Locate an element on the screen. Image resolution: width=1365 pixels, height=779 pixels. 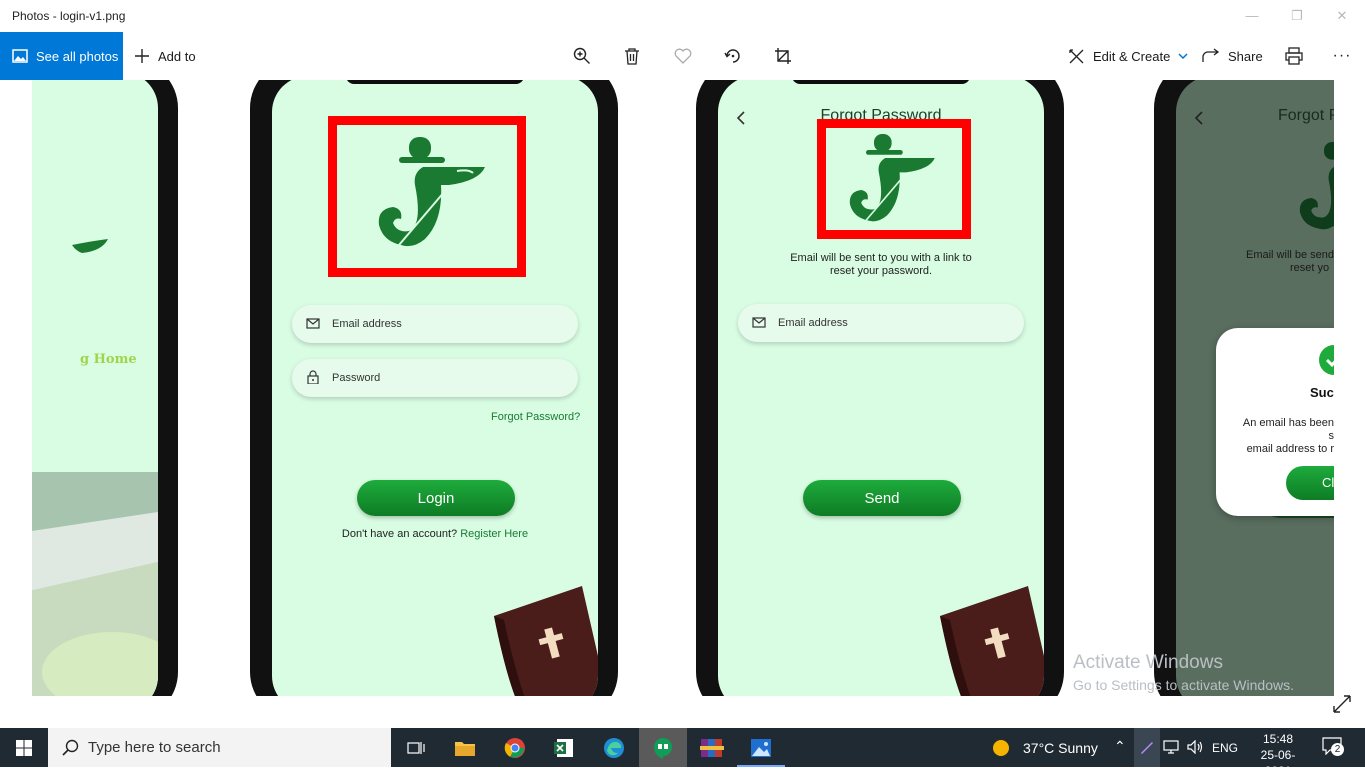
task-view-button is located at coordinates (416, 747).